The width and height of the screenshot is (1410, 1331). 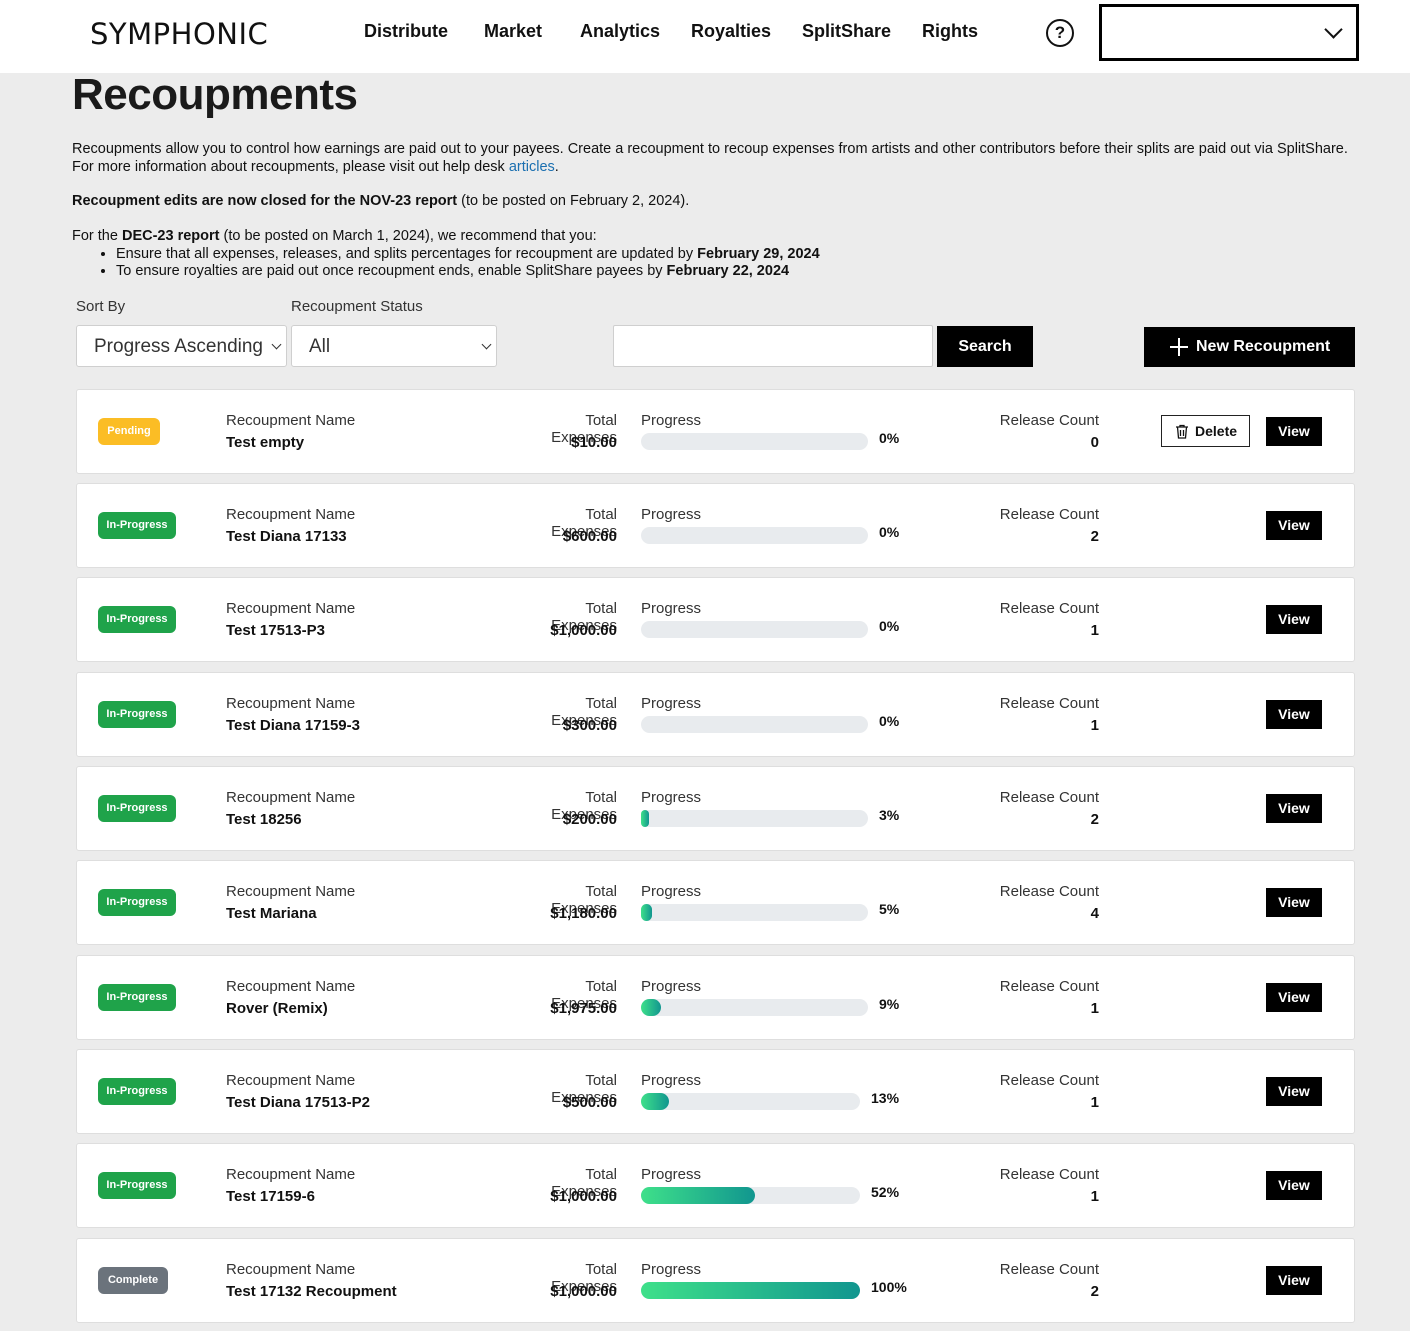 I want to click on help-icon: ?, so click(x=1060, y=33).